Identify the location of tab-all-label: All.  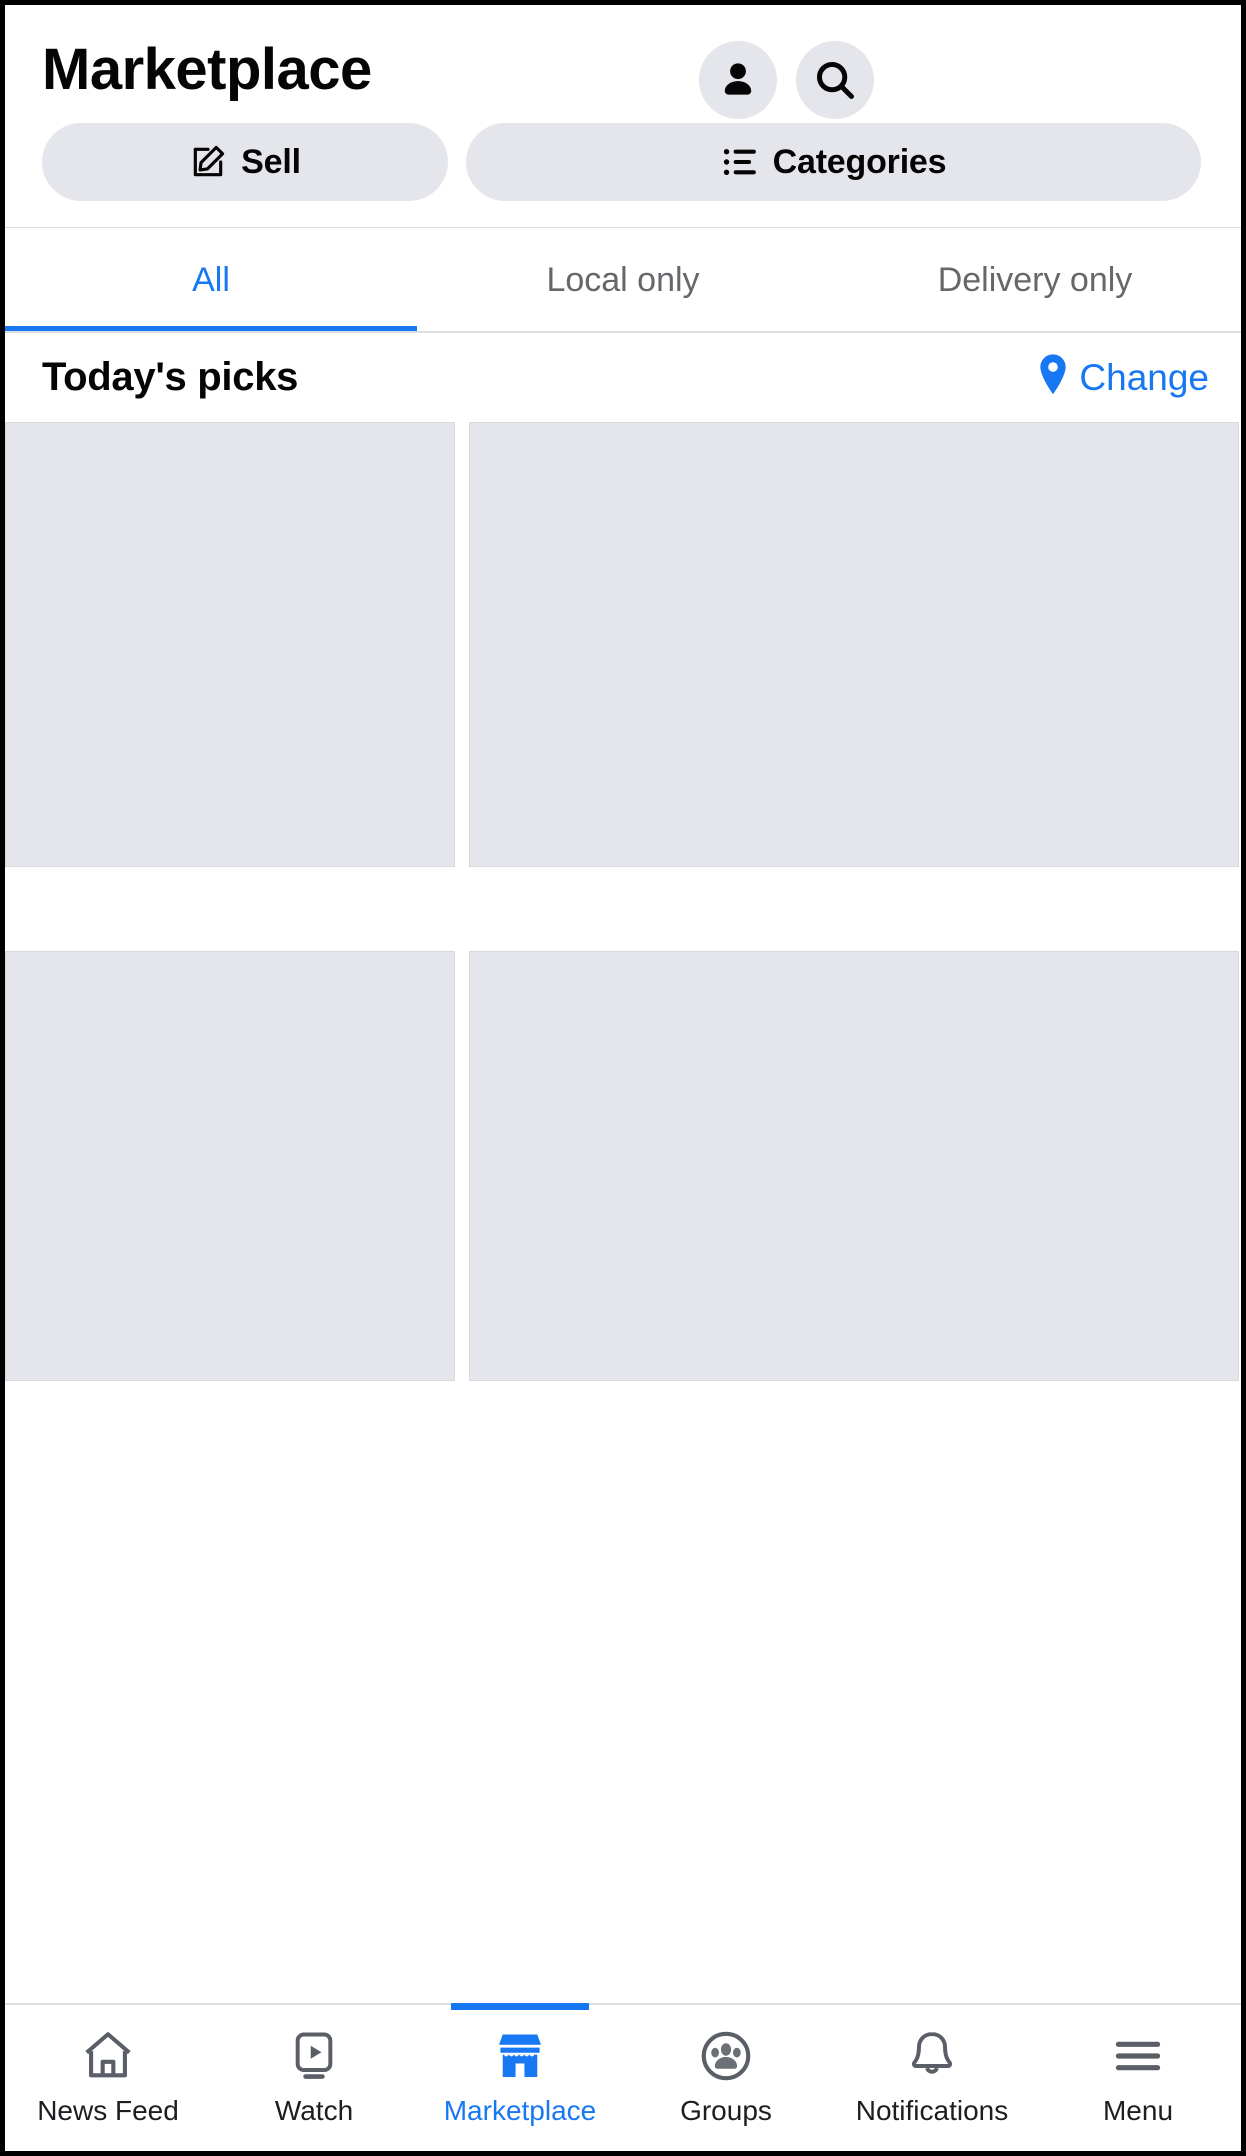
(211, 280).